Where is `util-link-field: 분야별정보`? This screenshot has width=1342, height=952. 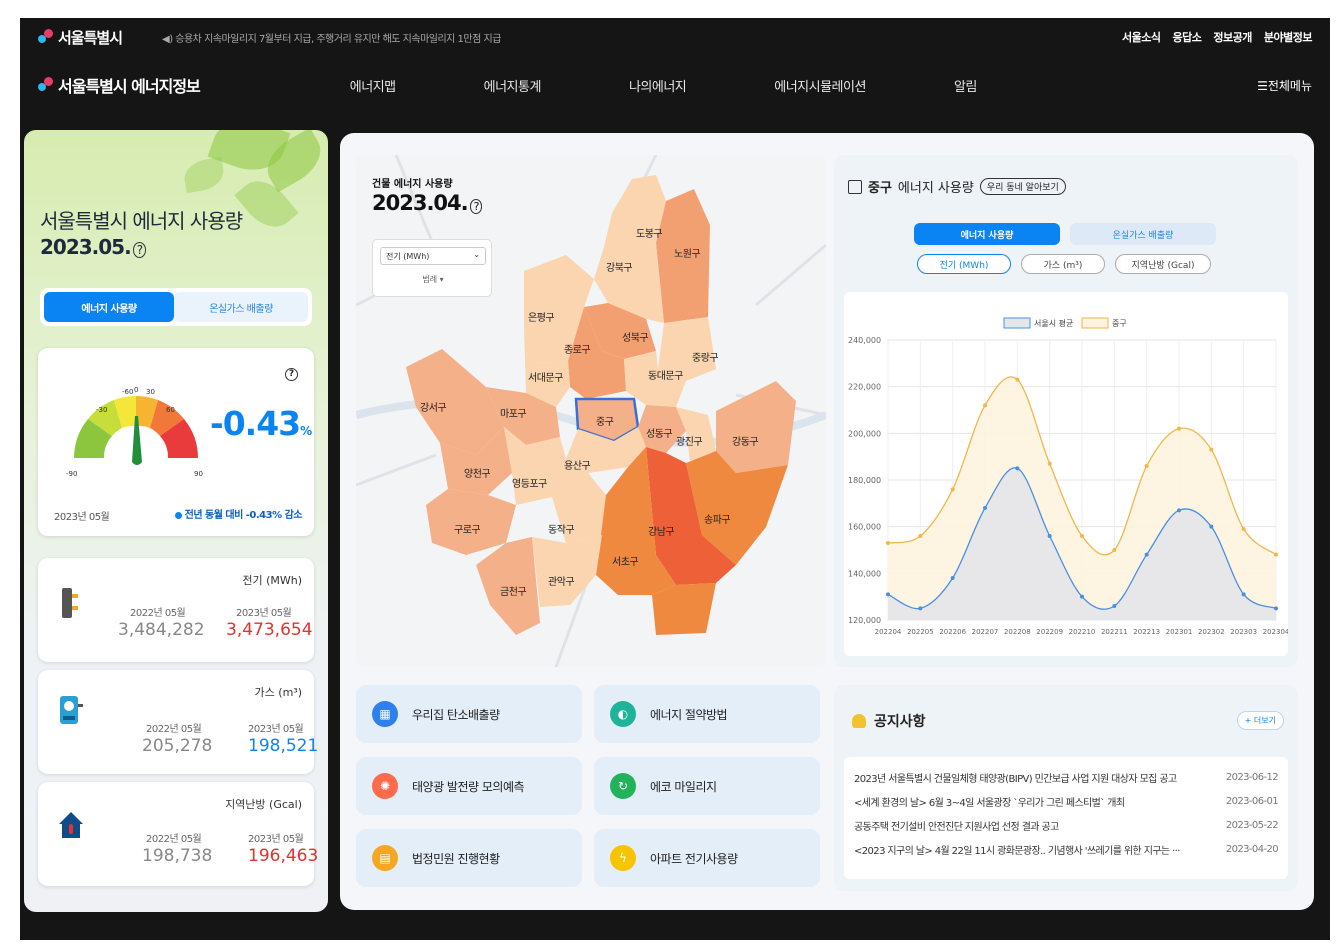
util-link-field: 분야별정보 is located at coordinates (1288, 37).